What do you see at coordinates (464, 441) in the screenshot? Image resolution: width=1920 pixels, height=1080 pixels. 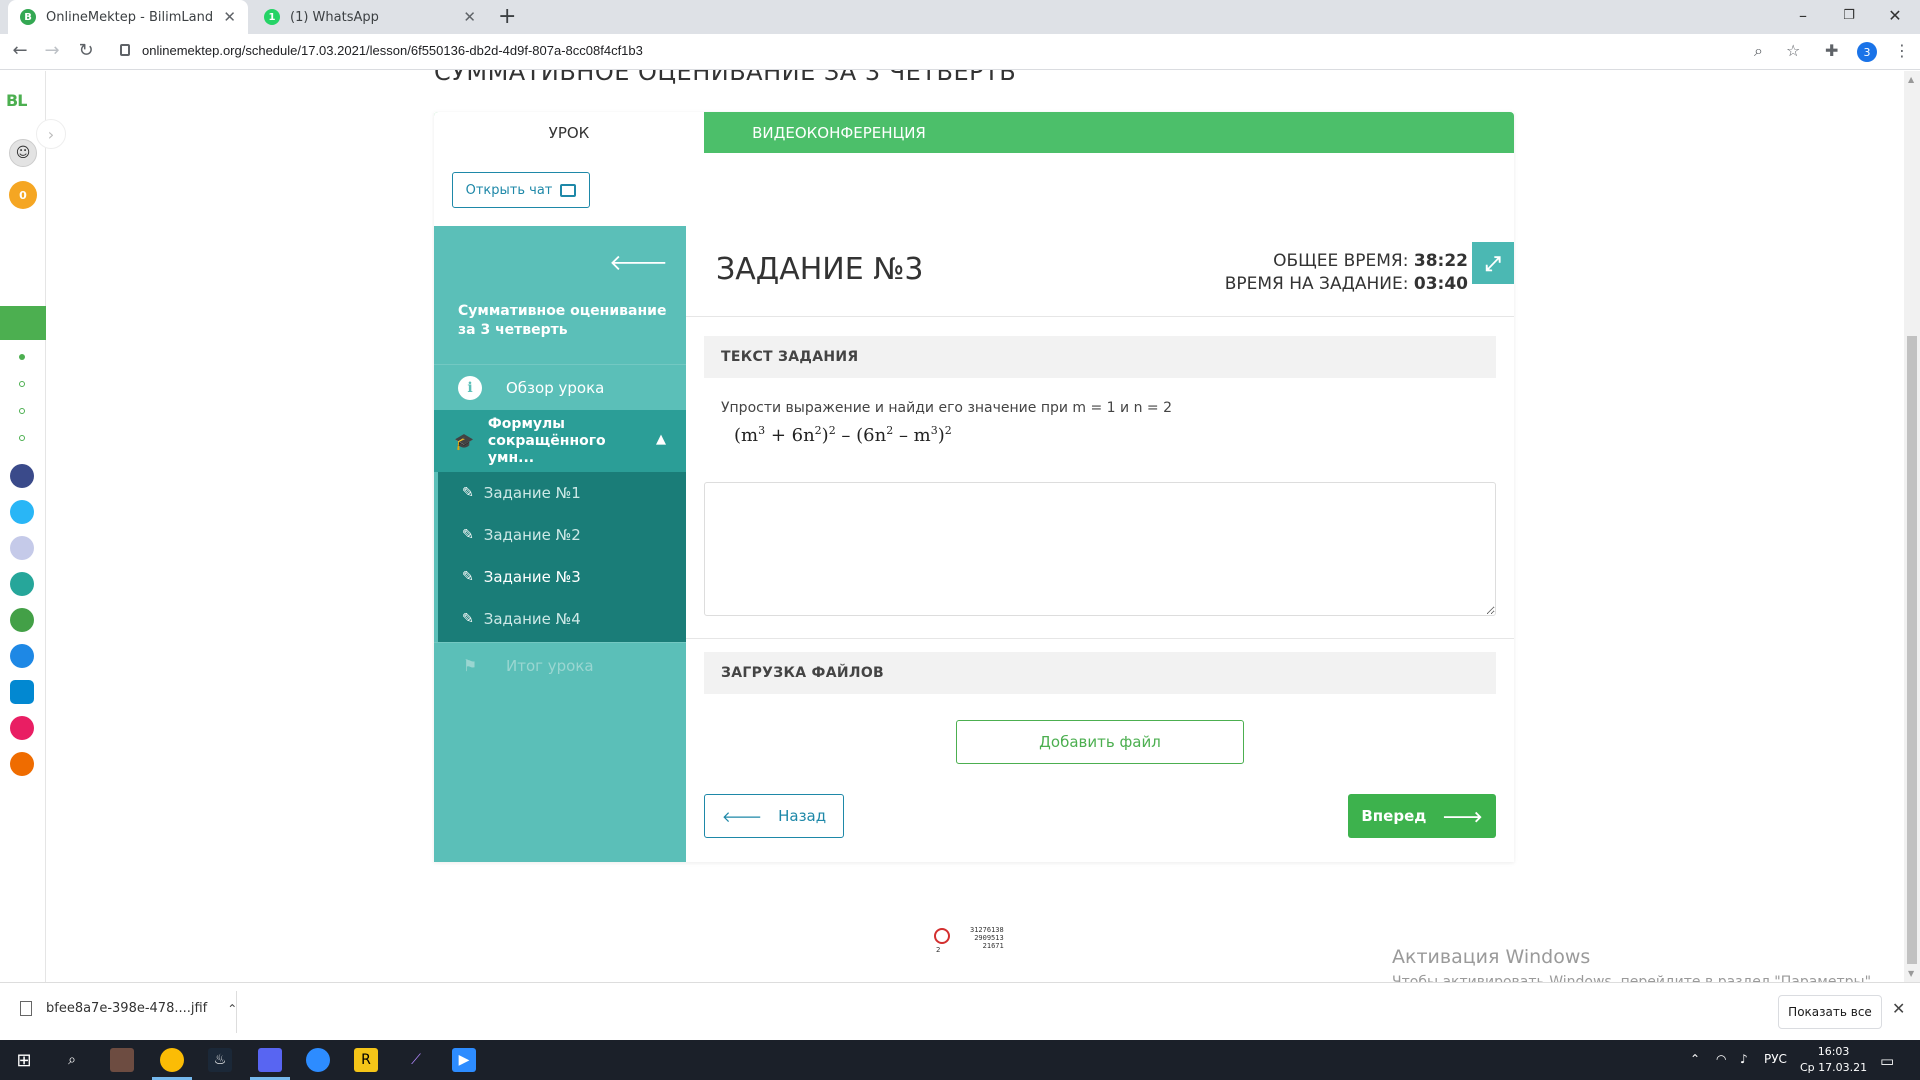 I see `graduation-cap-icon: 🎓` at bounding box center [464, 441].